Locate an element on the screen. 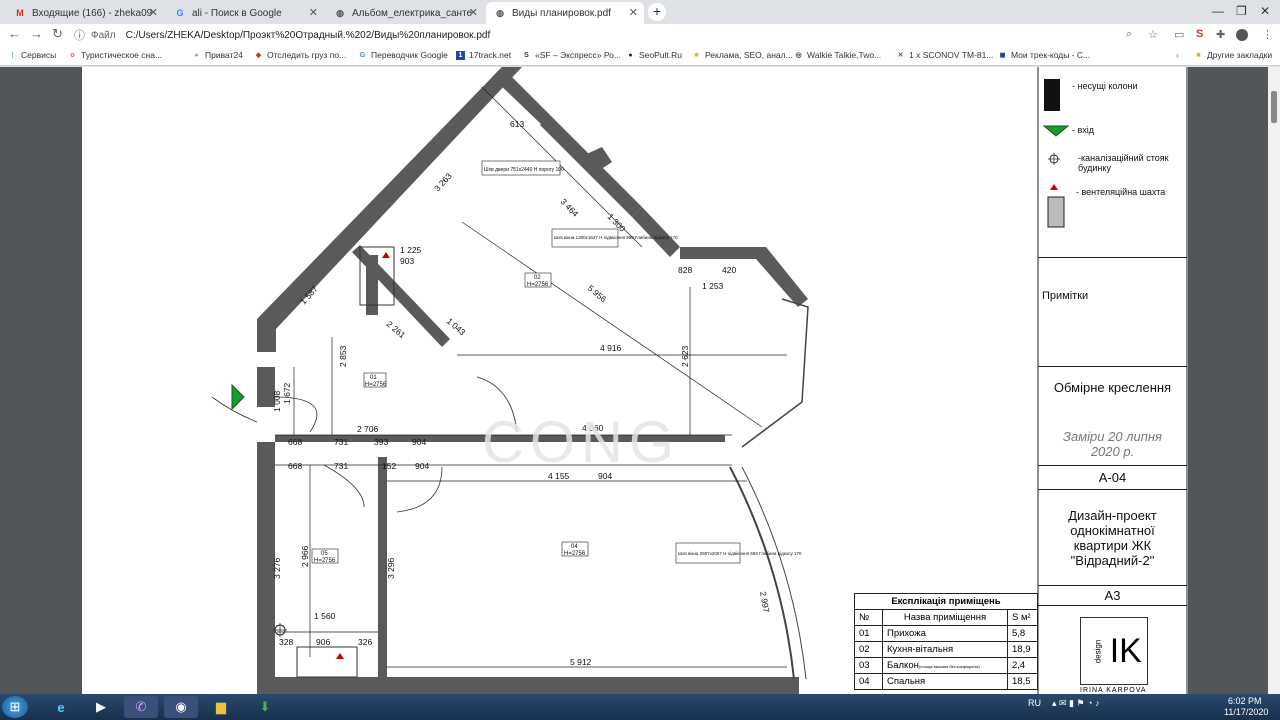 The width and height of the screenshot is (1280, 720). minimize-icon: — is located at coordinates (1218, 11).